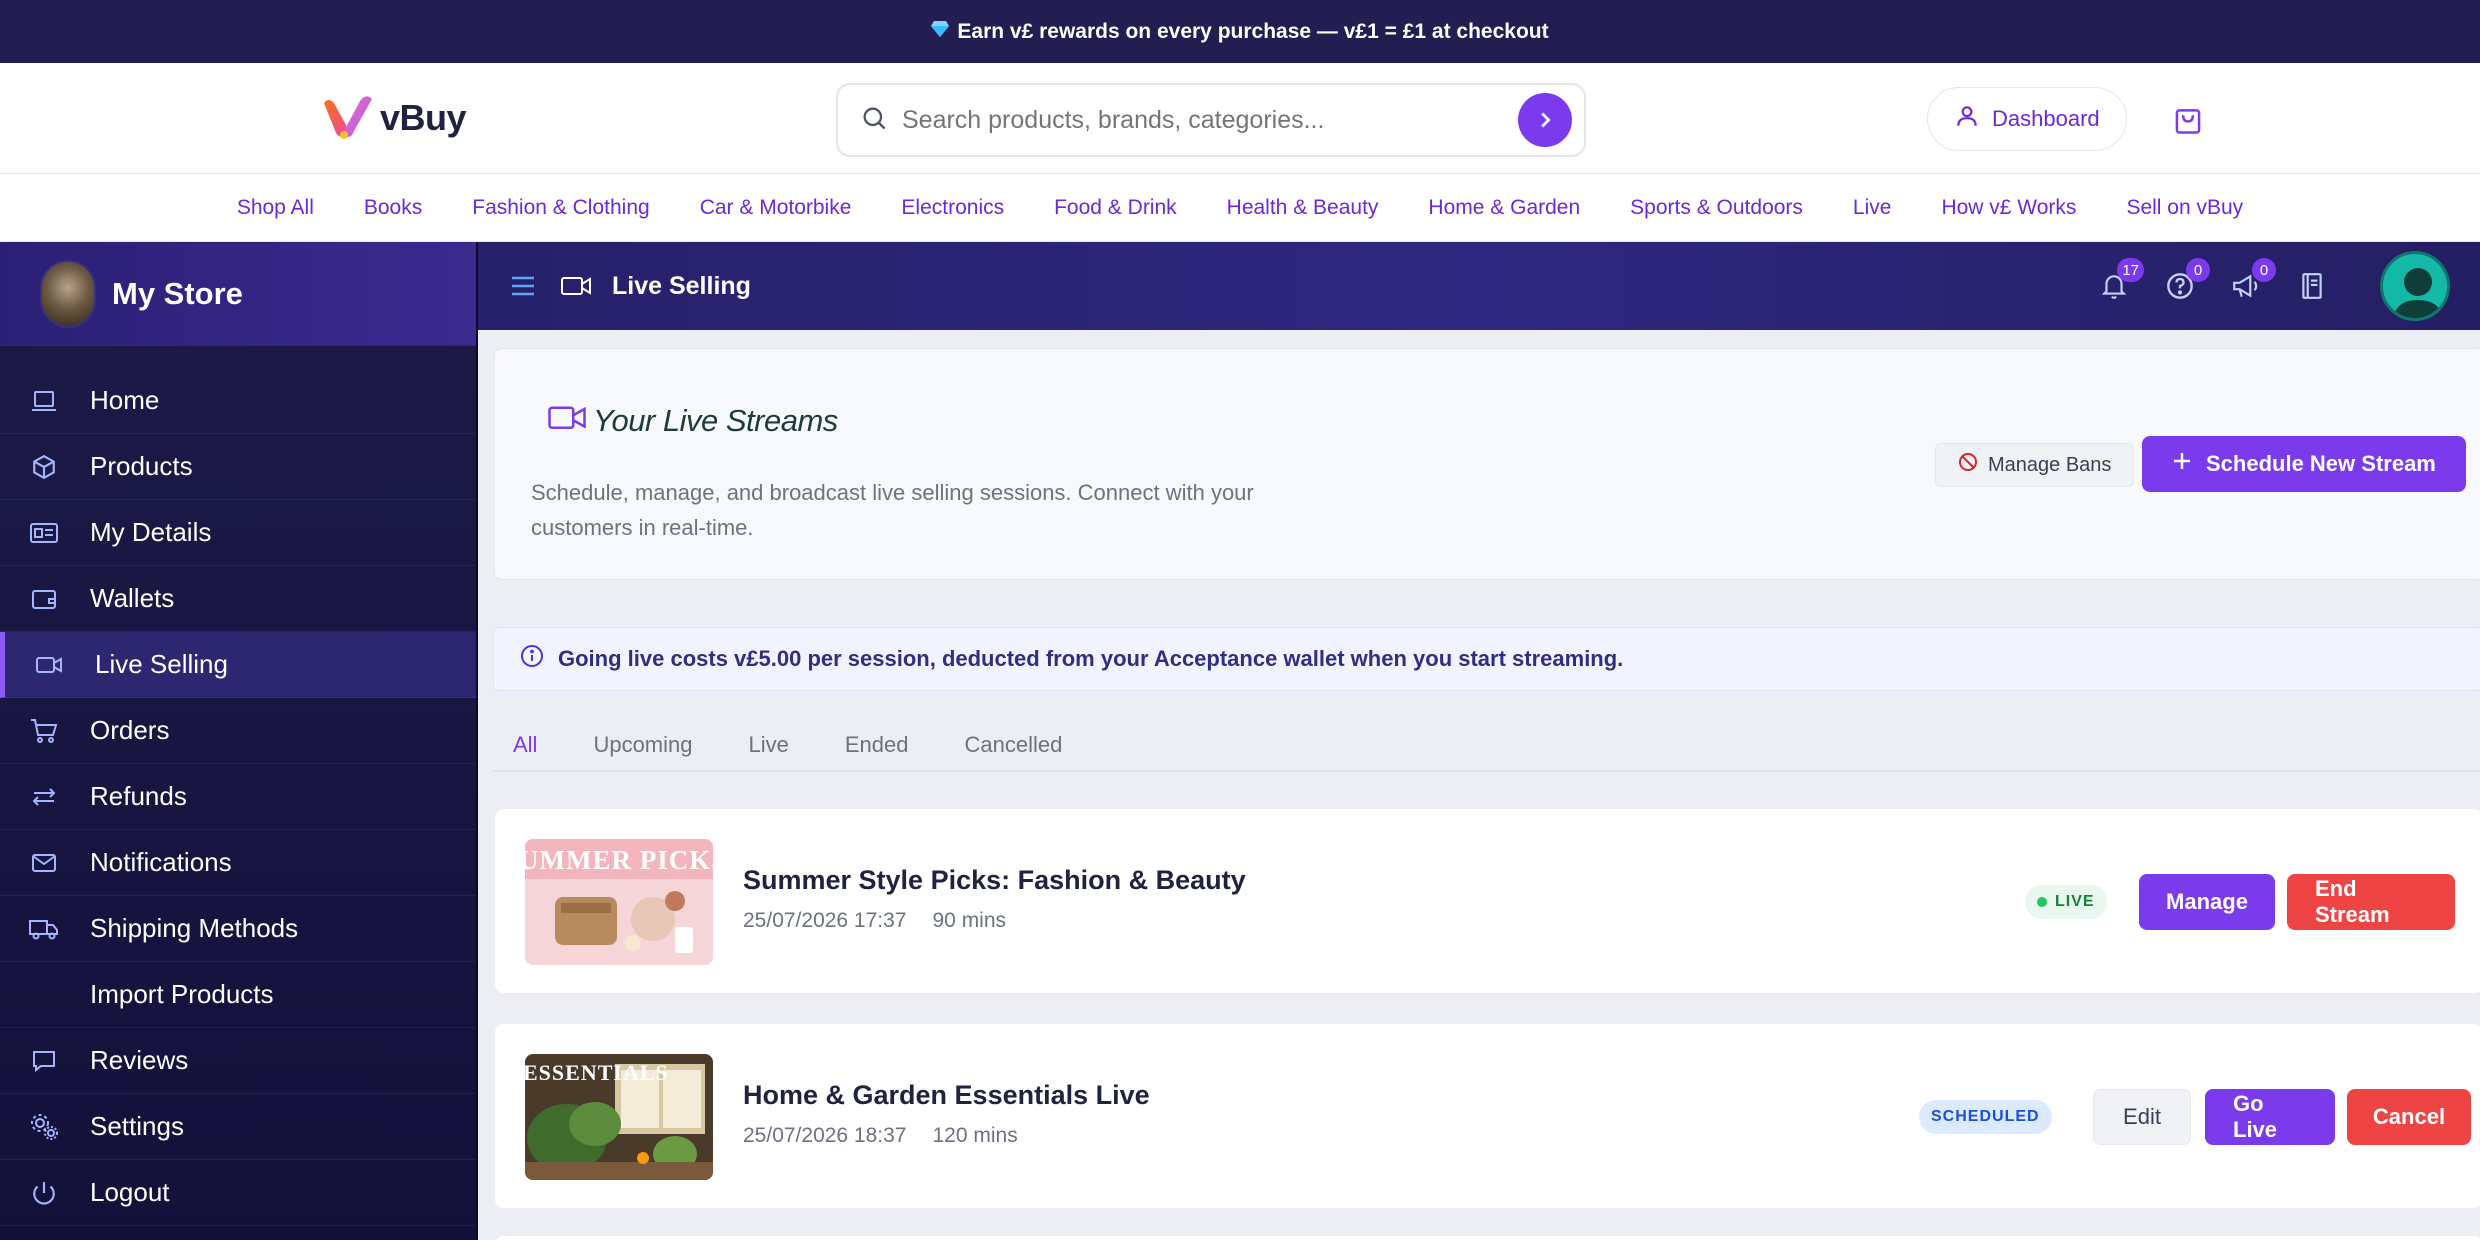 This screenshot has width=2480, height=1240. Describe the element at coordinates (2207, 902) in the screenshot. I see `manage-button: Manage` at that location.